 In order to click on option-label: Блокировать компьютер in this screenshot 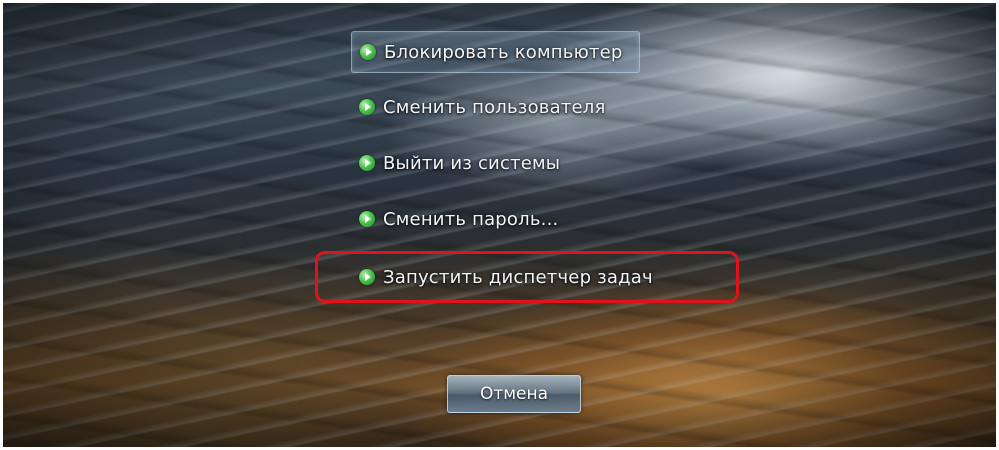, I will do `click(503, 52)`.